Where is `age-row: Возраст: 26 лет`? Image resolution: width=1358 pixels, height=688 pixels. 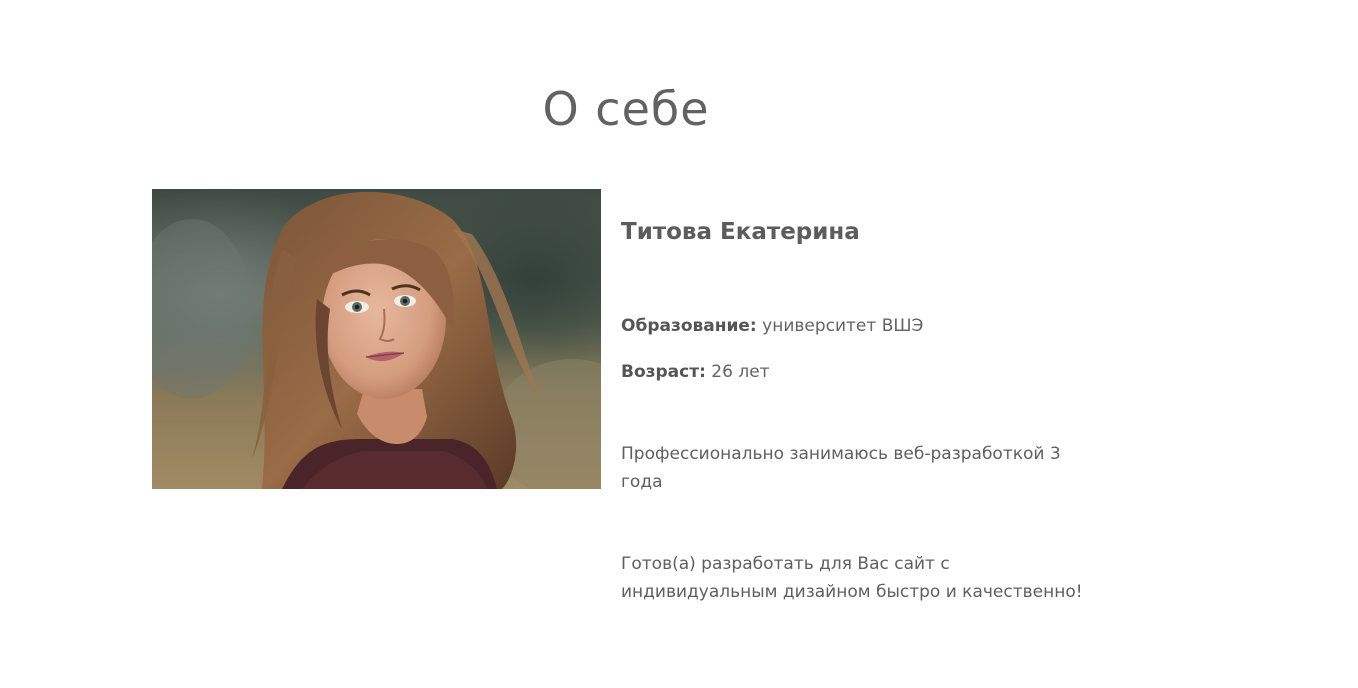
age-row: Возраст: 26 лет is located at coordinates (695, 372).